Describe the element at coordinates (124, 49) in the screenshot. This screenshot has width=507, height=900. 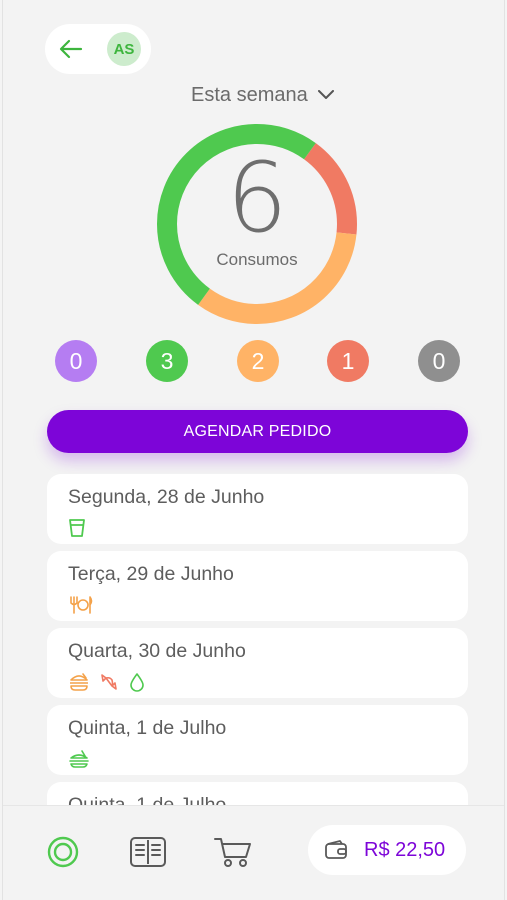
I see `avatar: AS` at that location.